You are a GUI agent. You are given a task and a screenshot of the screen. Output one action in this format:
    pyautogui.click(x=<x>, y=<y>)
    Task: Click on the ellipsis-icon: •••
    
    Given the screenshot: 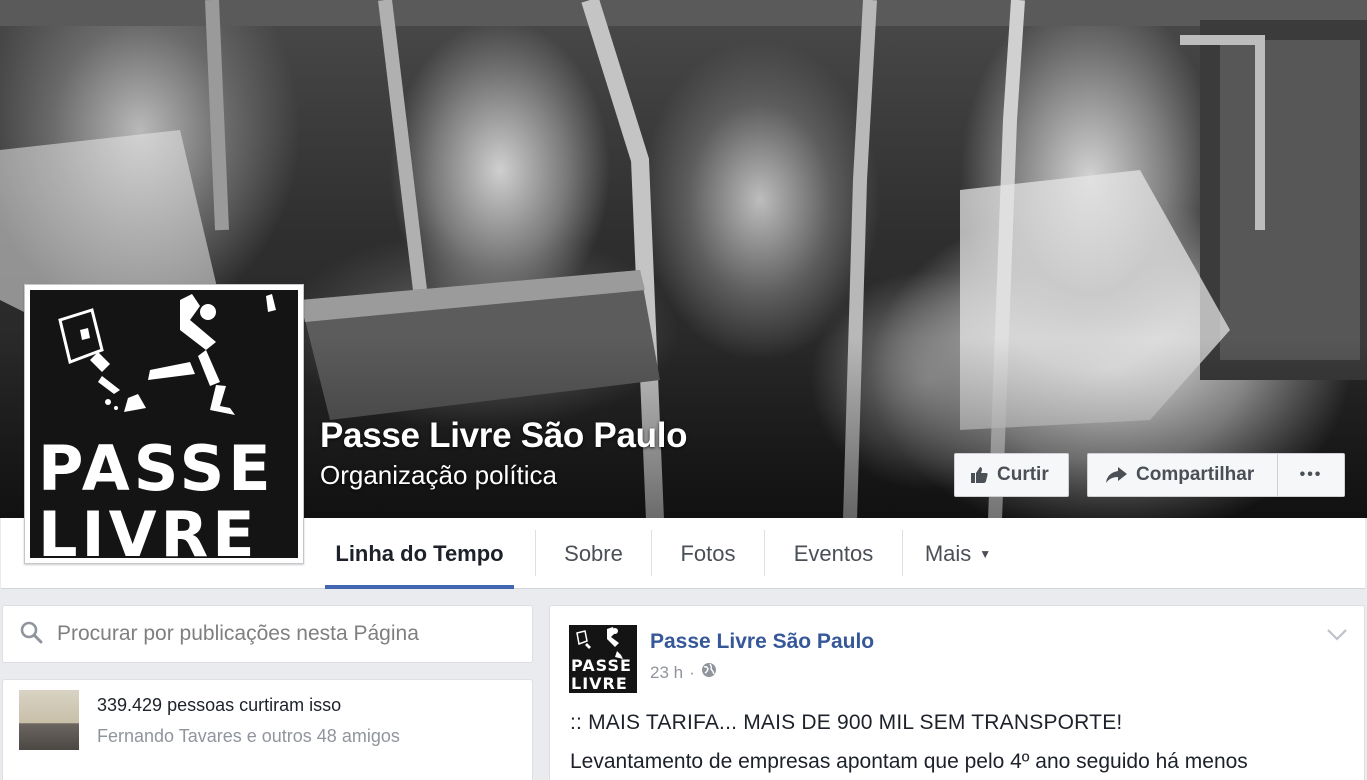 What is the action you would take?
    pyautogui.click(x=1311, y=474)
    